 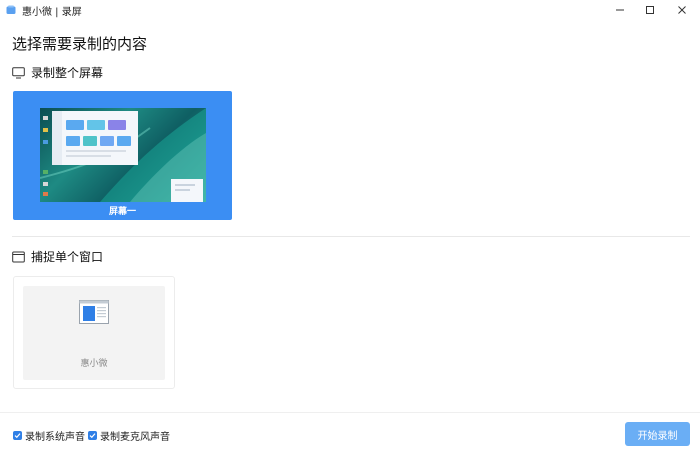 I want to click on single-window-section-title: 捕捉单个窗口, so click(x=57, y=256).